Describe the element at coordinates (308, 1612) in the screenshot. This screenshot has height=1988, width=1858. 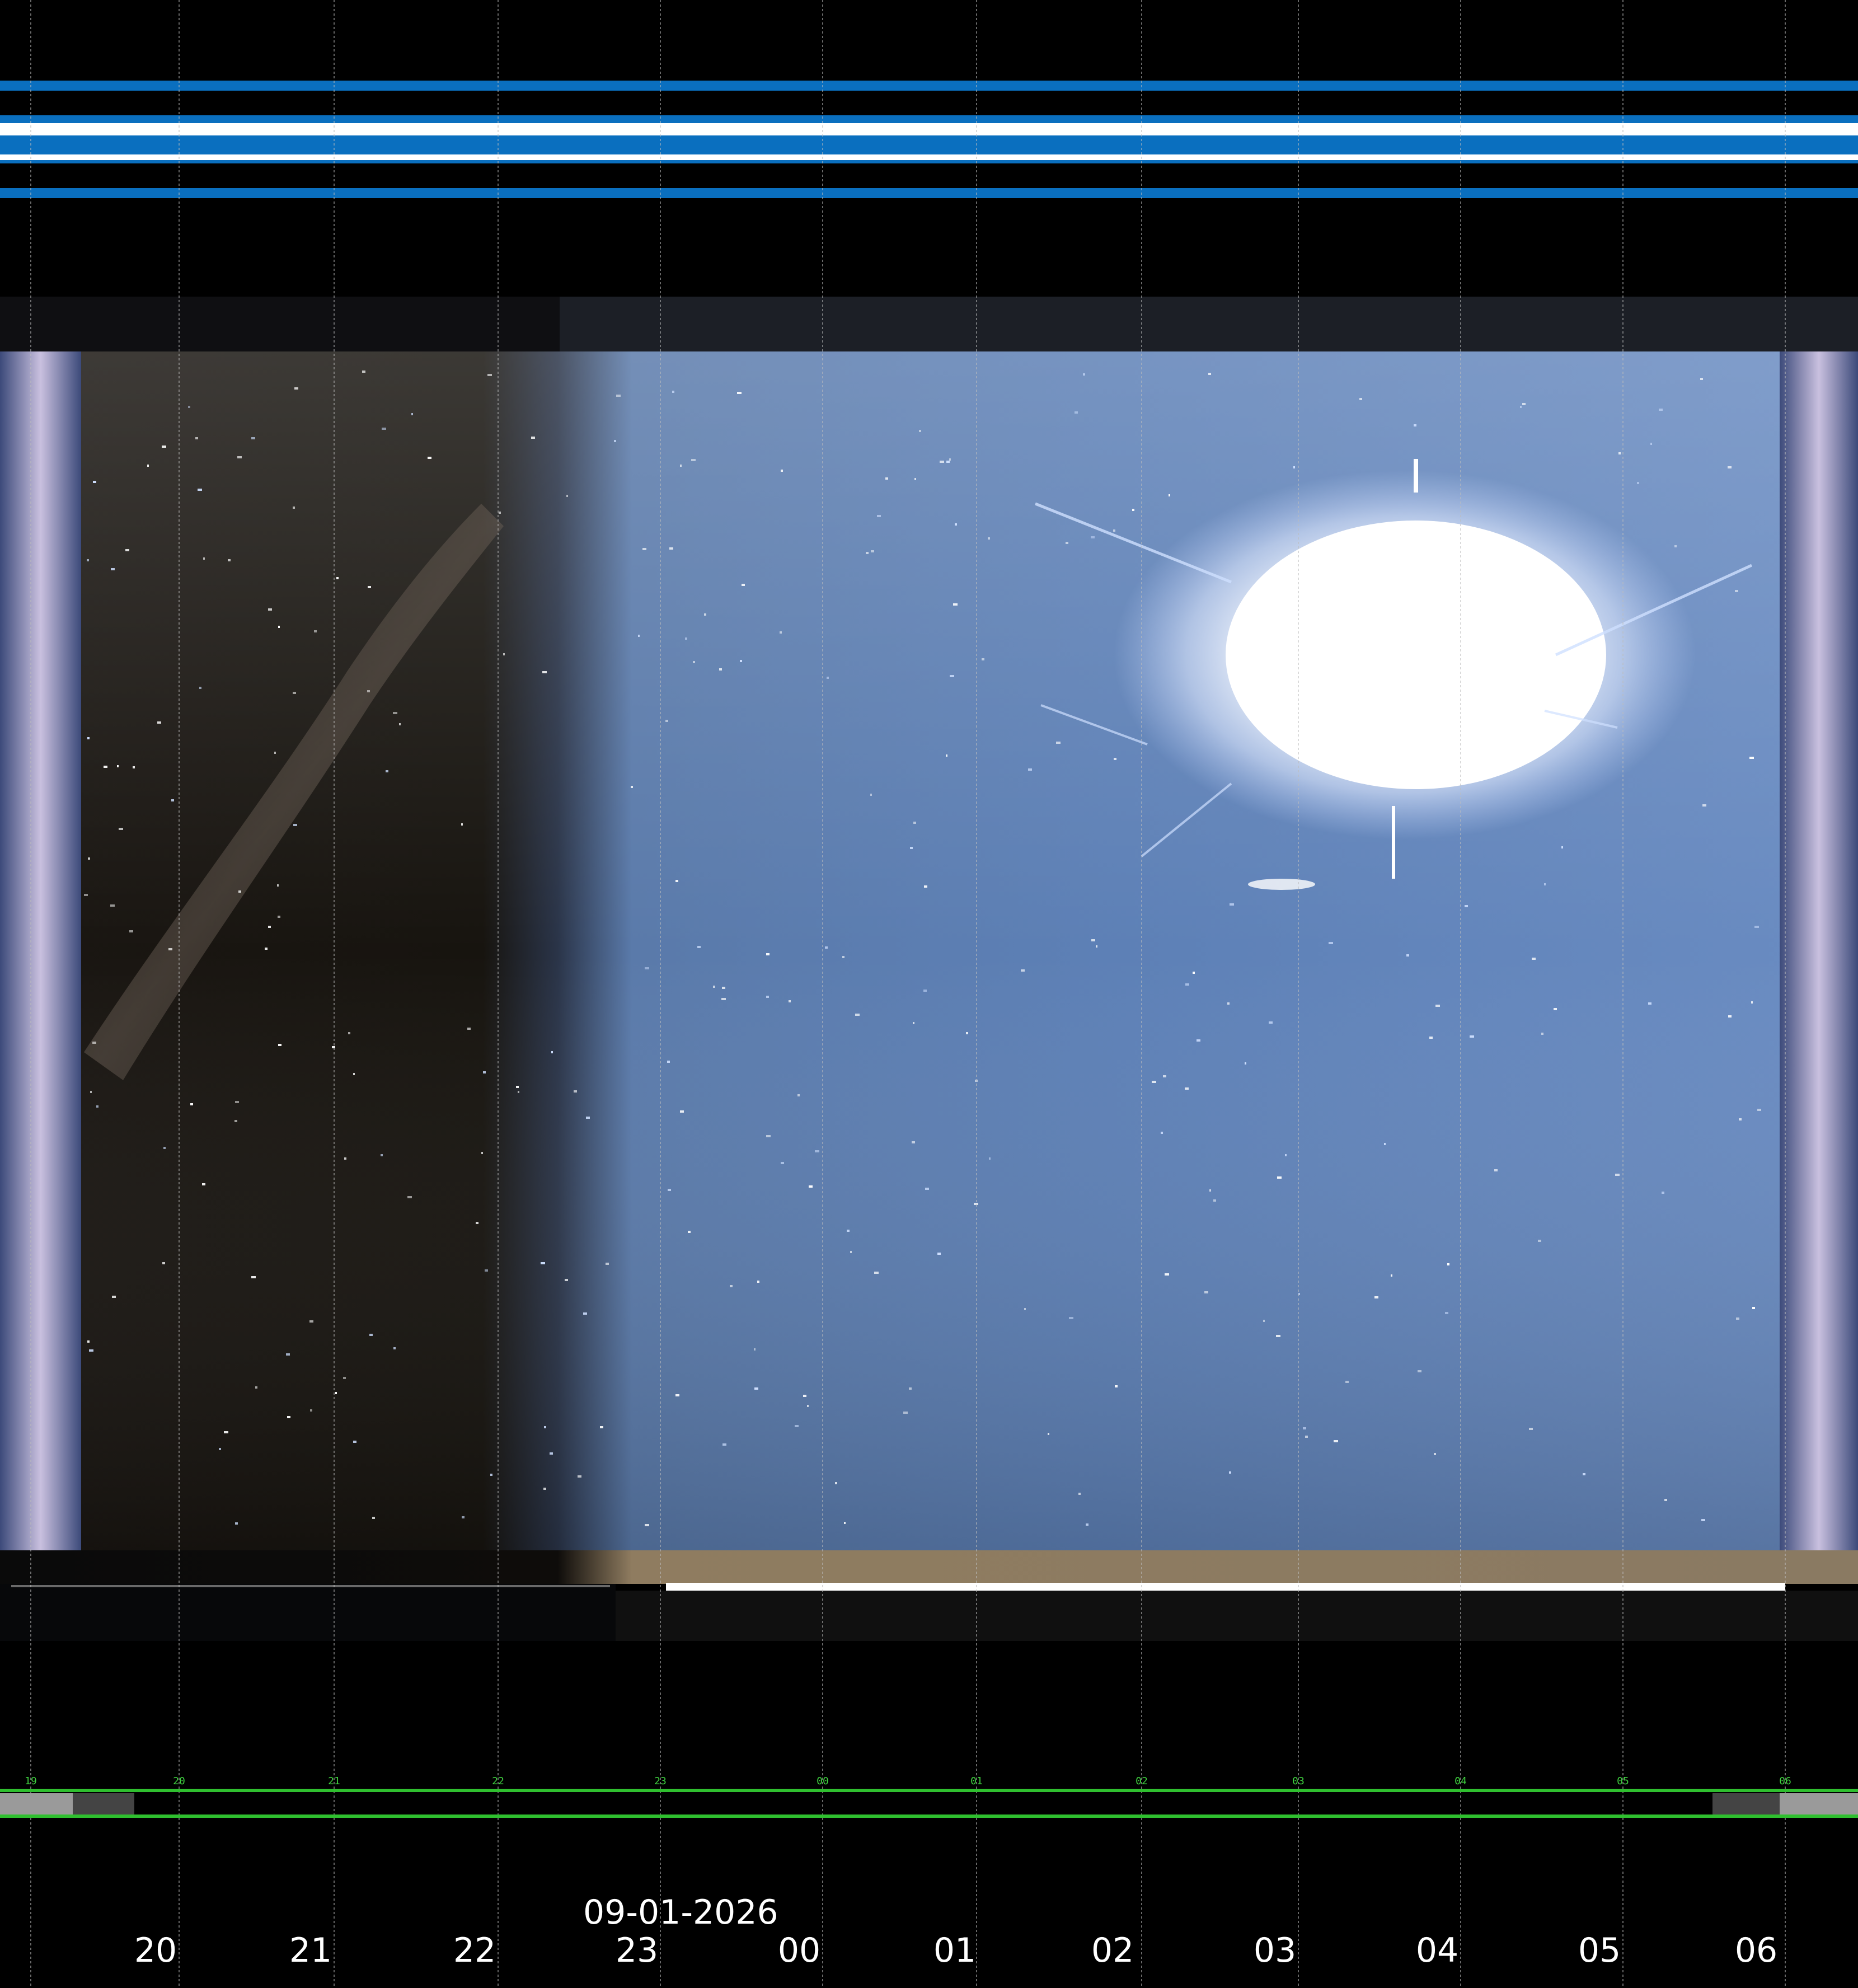
I see `ground-shadow-left` at that location.